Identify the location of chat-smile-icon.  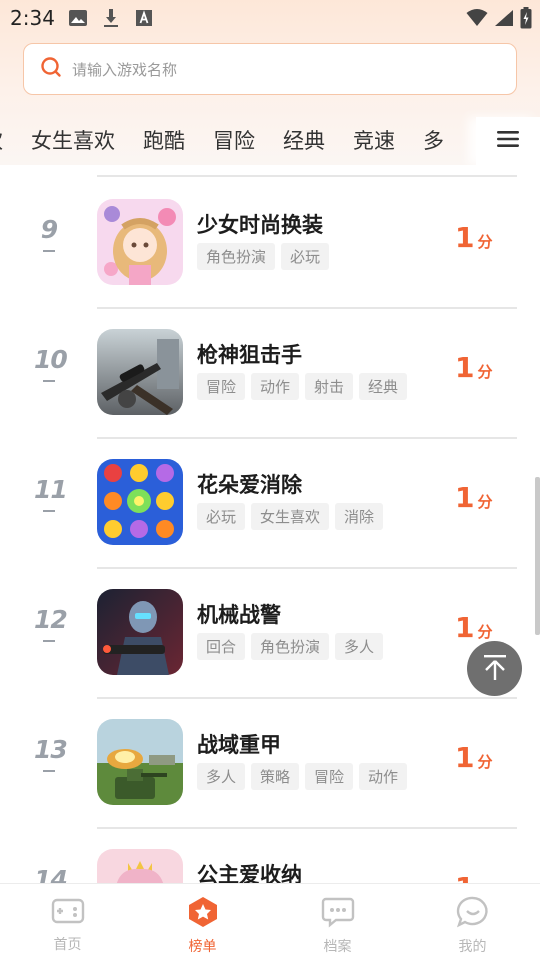
(473, 914).